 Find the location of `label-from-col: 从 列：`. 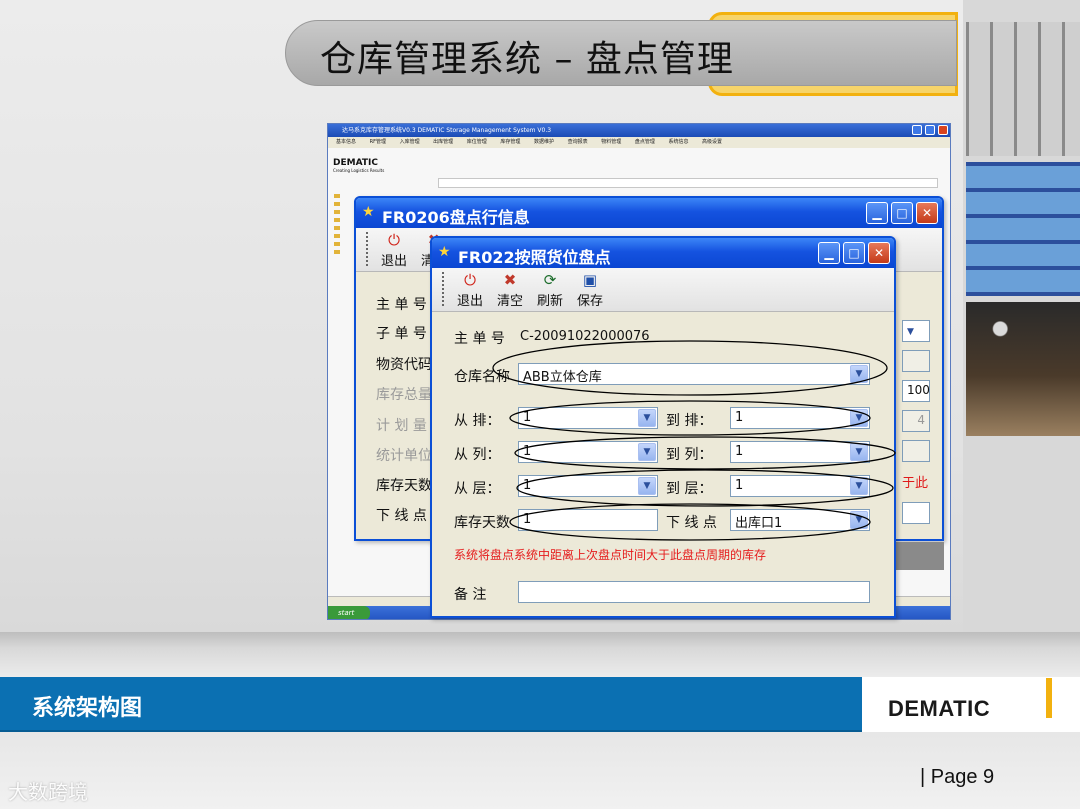

label-from-col: 从 列： is located at coordinates (477, 455).